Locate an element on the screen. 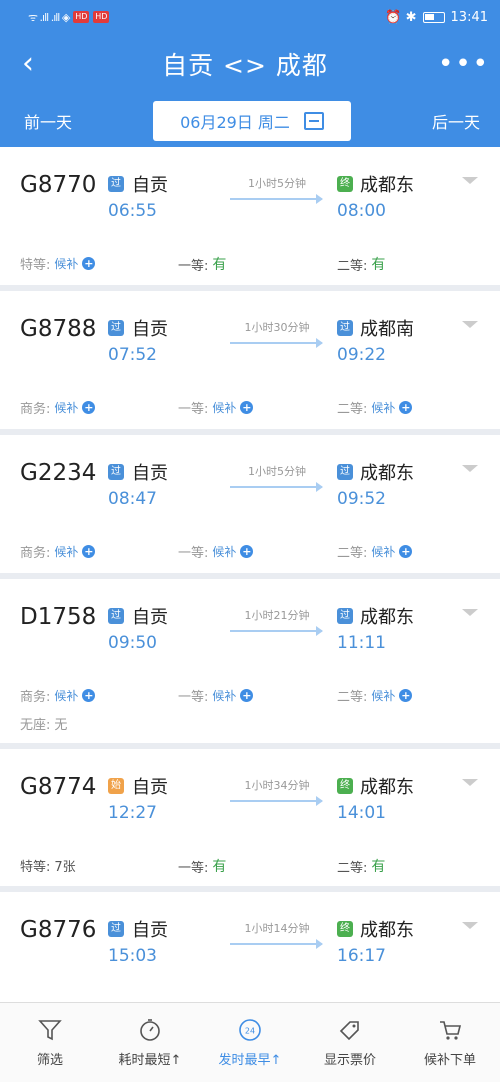 The width and height of the screenshot is (500, 1082). nav-label: 筛选 is located at coordinates (49, 1060).